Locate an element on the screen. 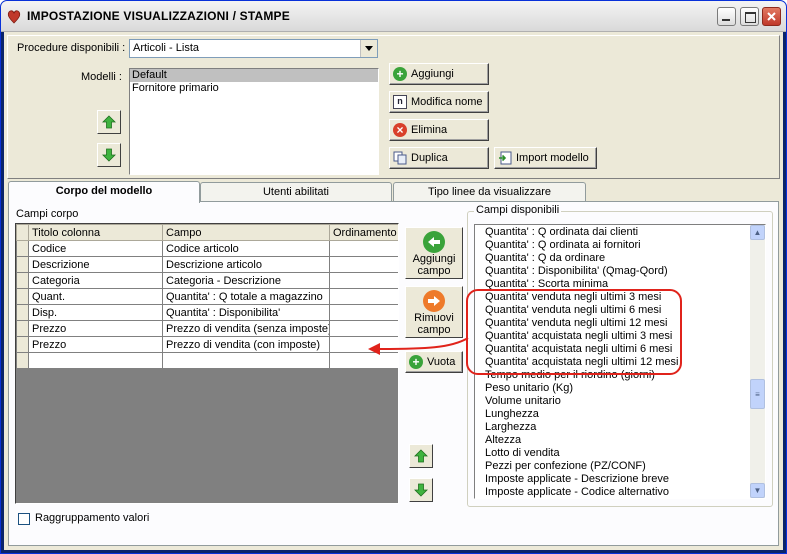 The height and width of the screenshot is (554, 787). procedure-select: Articoli - Lista is located at coordinates (253, 48).